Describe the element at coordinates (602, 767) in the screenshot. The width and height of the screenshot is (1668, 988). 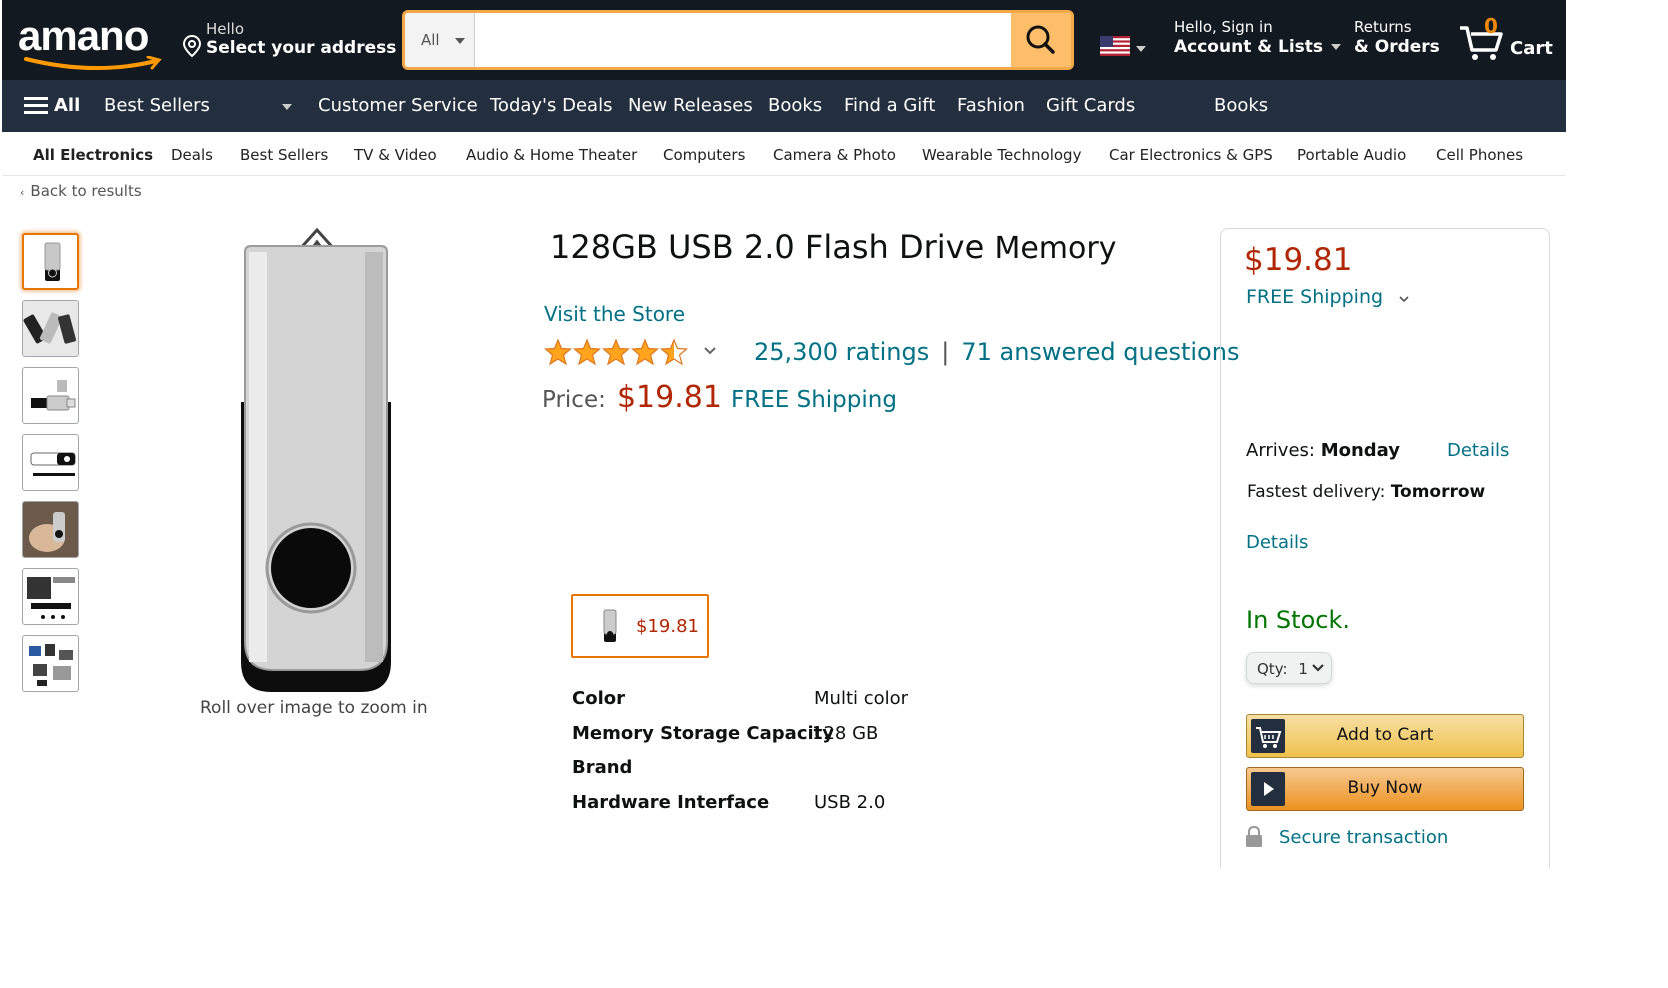
I see `spec-key: Brand` at that location.